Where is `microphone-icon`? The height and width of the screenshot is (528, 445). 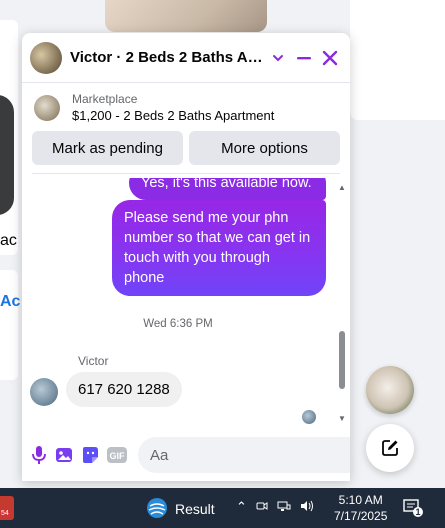 microphone-icon is located at coordinates (39, 455).